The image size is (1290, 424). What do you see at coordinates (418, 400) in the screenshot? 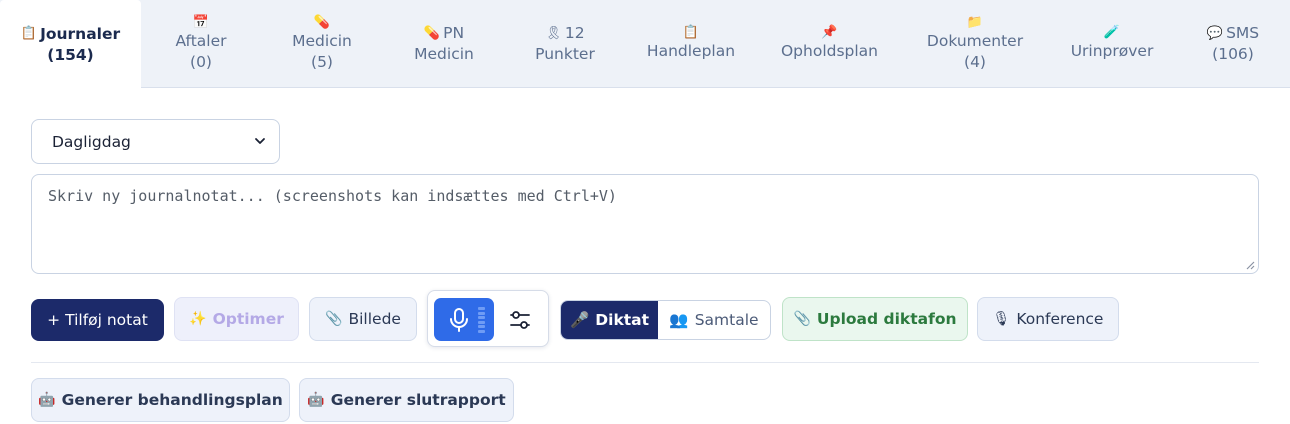
I see `final-report-label: Generer slutrapport` at bounding box center [418, 400].